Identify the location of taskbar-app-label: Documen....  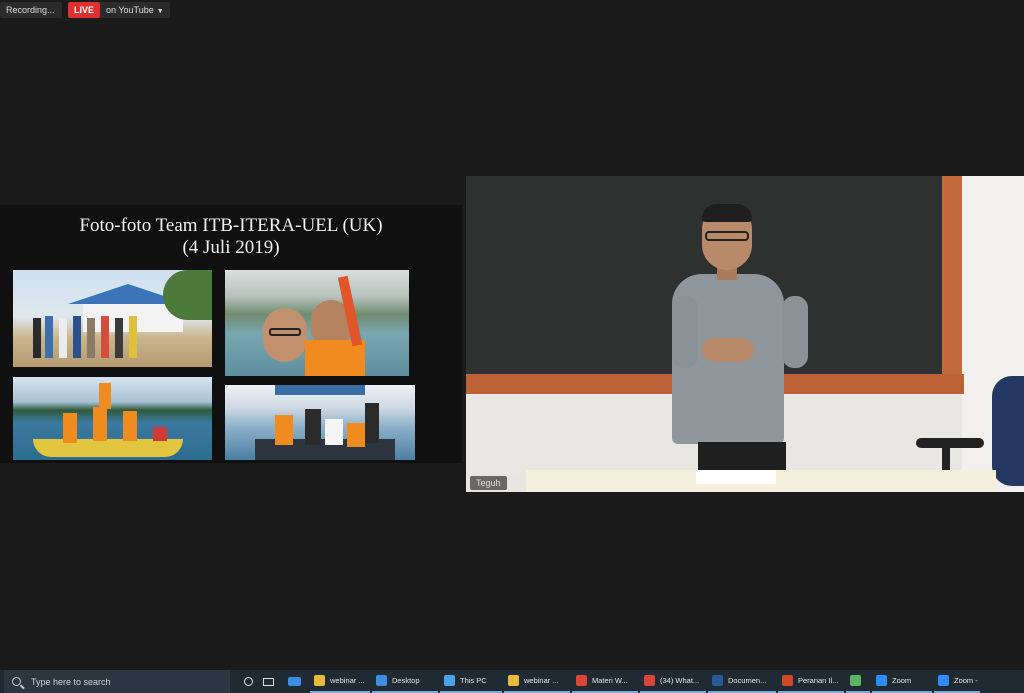
(747, 680).